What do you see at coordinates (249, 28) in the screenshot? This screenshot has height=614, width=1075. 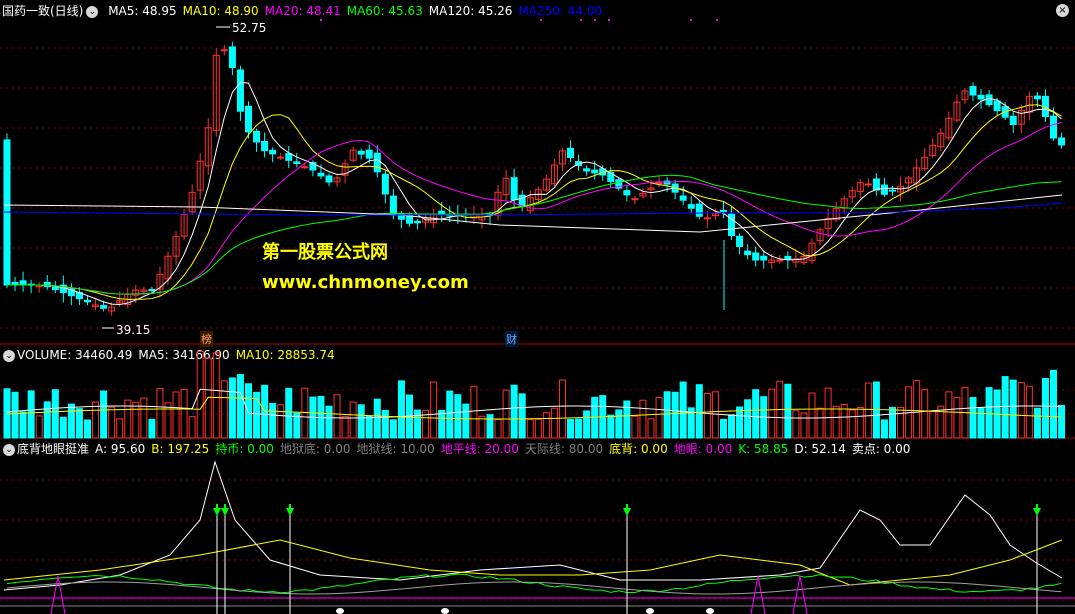 I see `high-price-label: 52.75` at bounding box center [249, 28].